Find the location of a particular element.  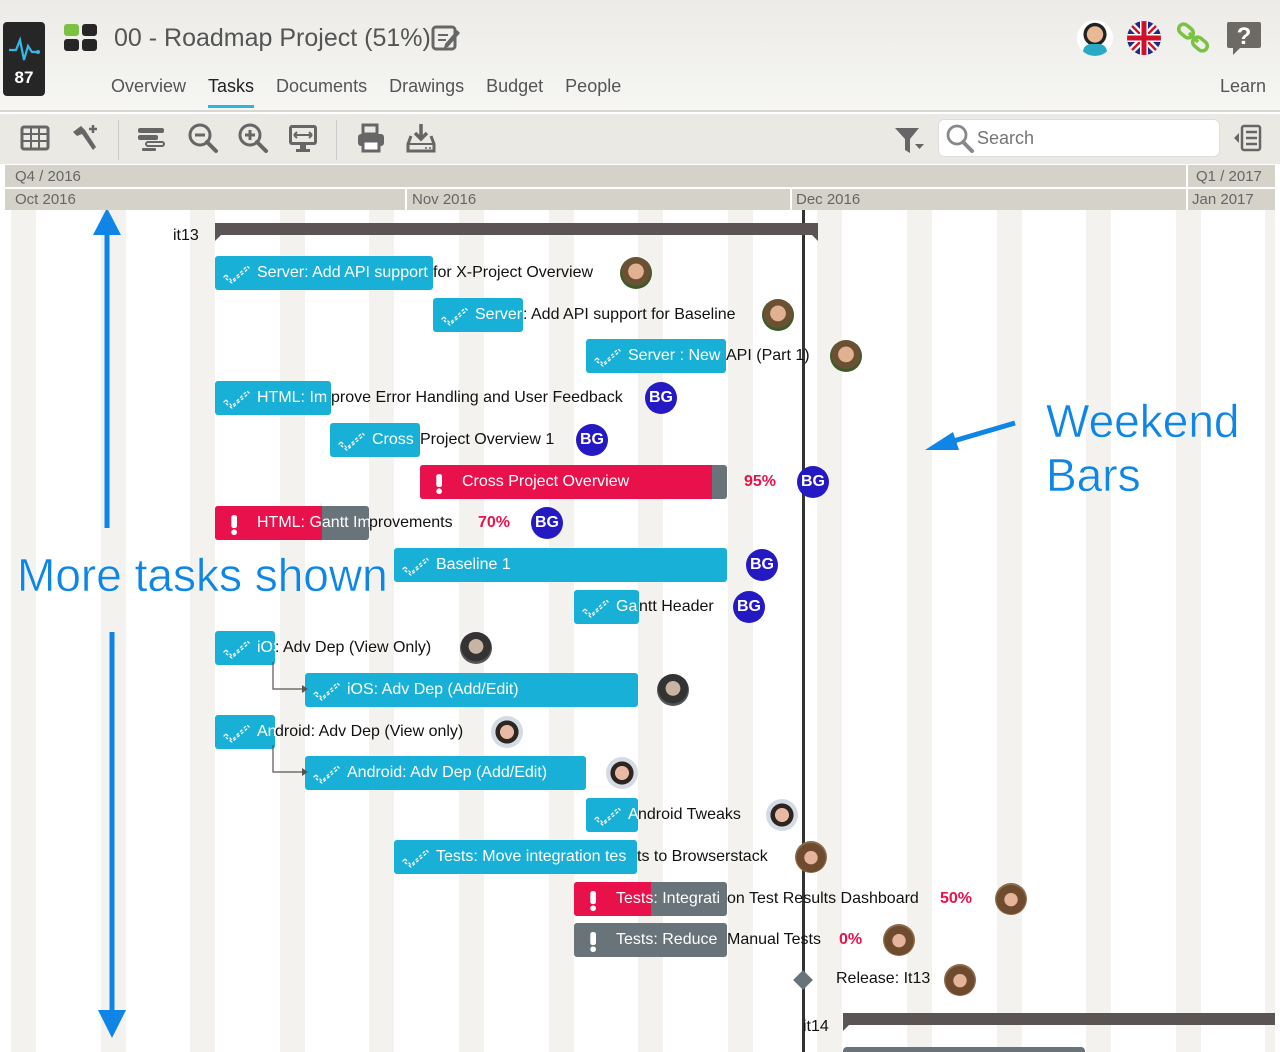

quarter-label-q4-2016: Q4 / 2016 is located at coordinates (48, 176).